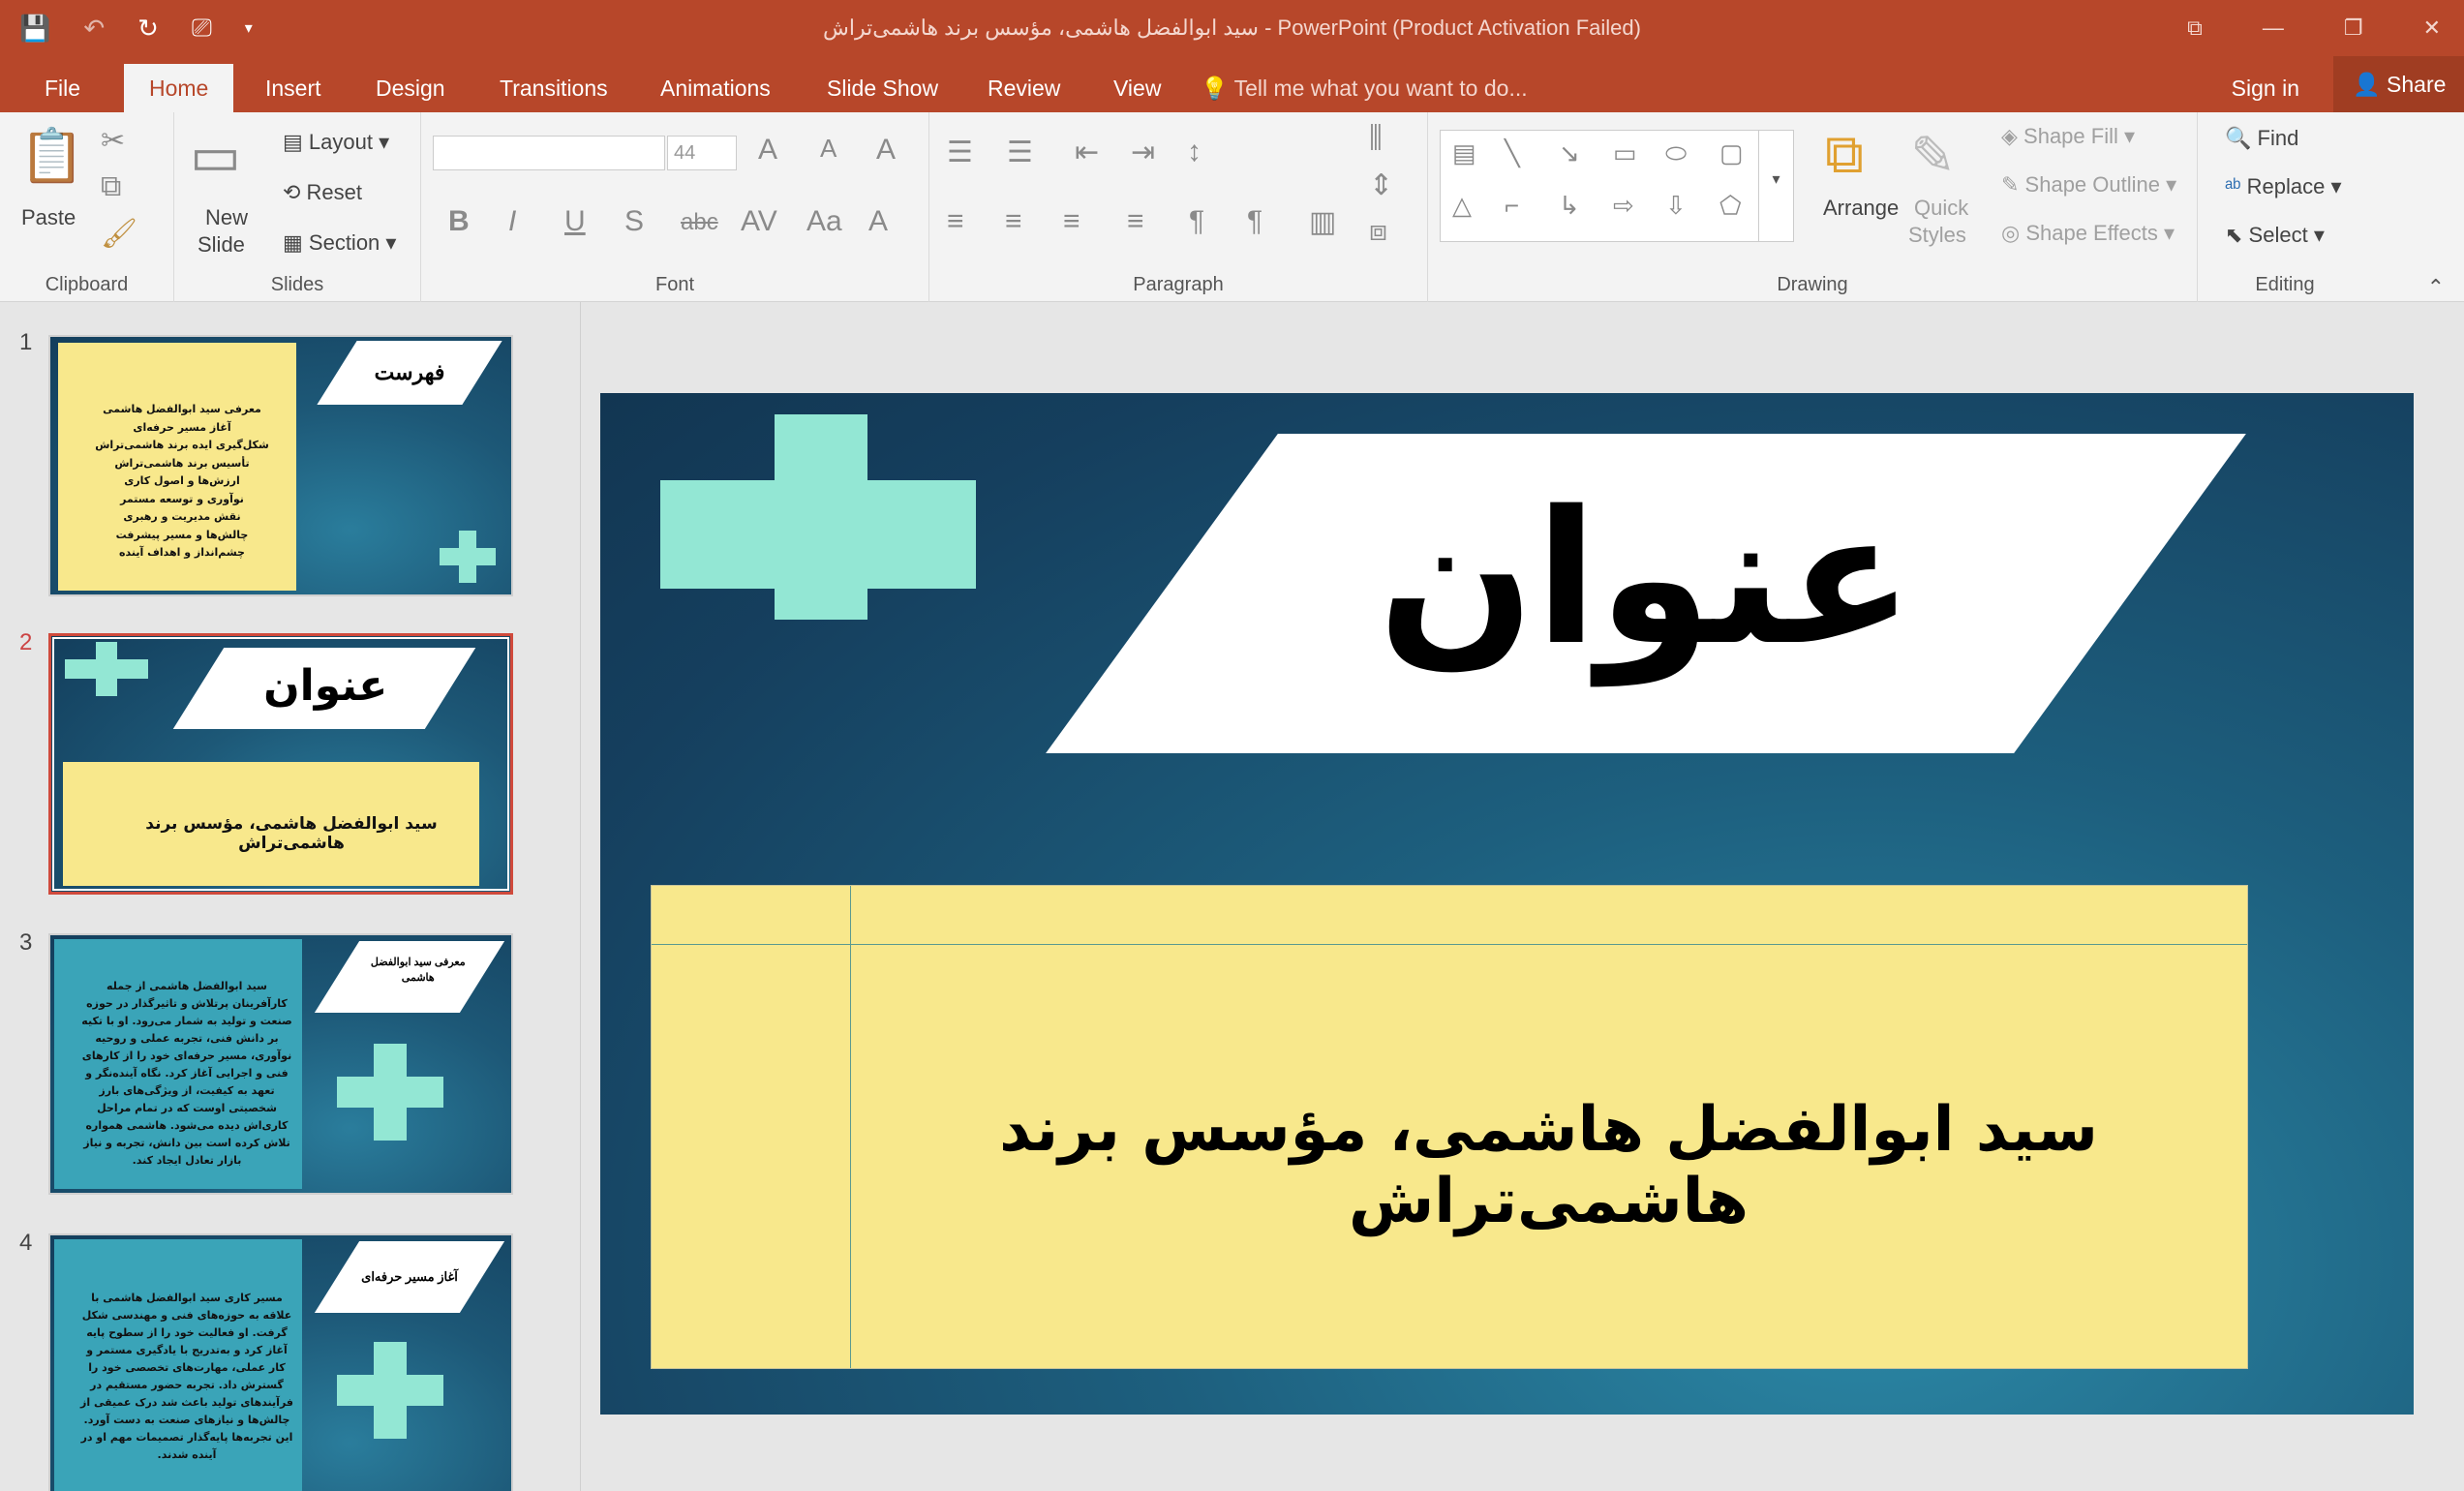  I want to click on change-case-icon: Aa, so click(824, 221).